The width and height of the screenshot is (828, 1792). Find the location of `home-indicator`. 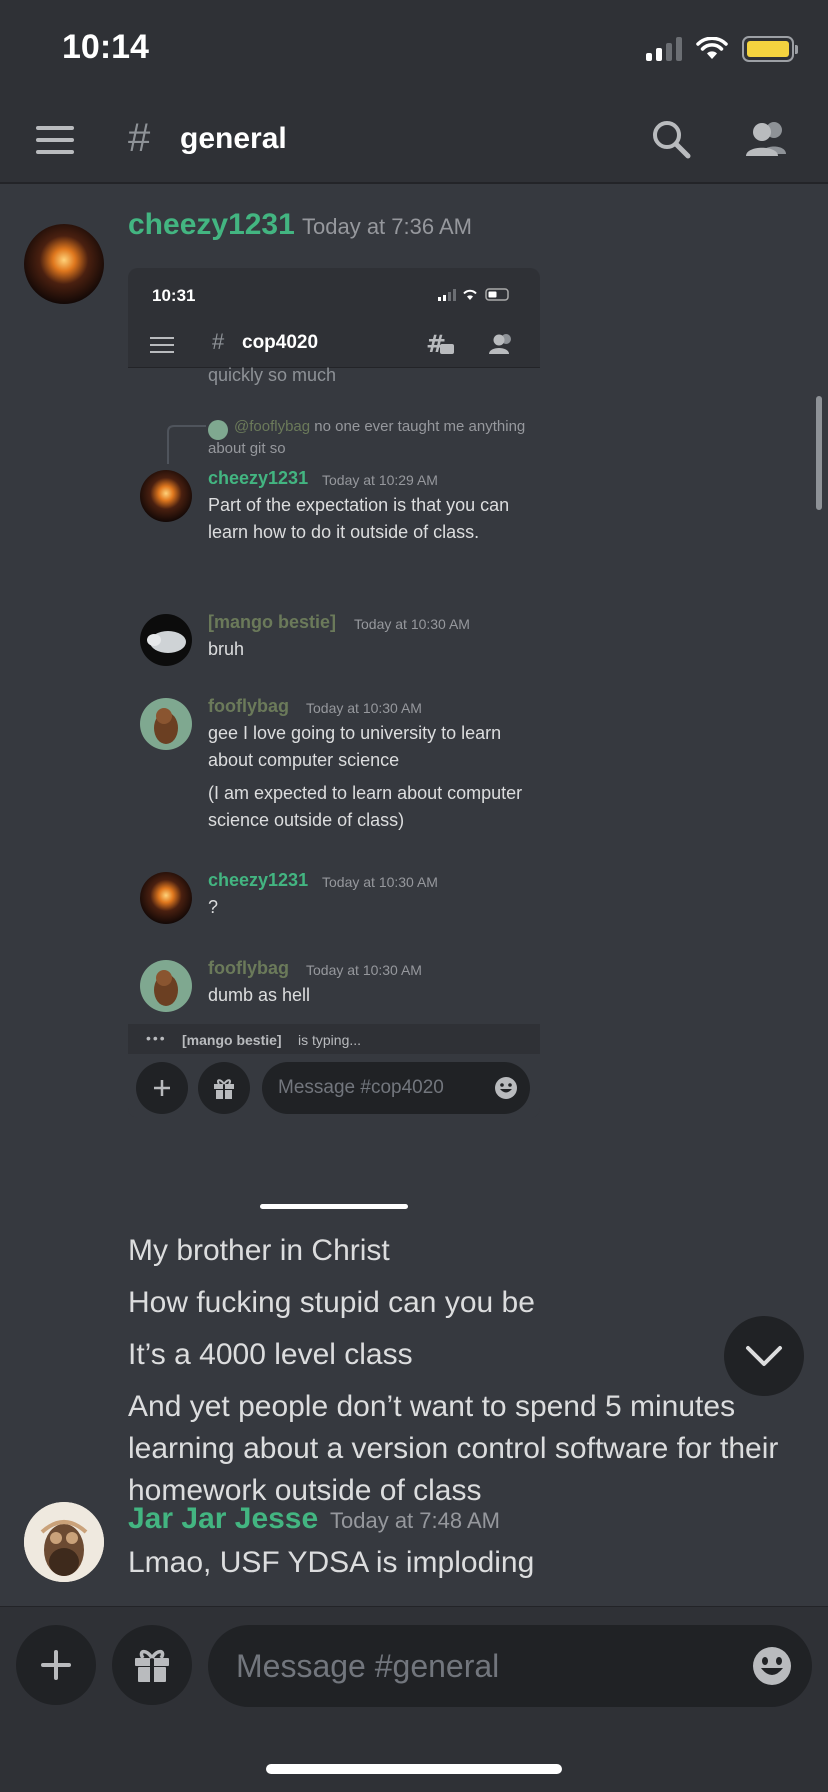

home-indicator is located at coordinates (414, 1769).